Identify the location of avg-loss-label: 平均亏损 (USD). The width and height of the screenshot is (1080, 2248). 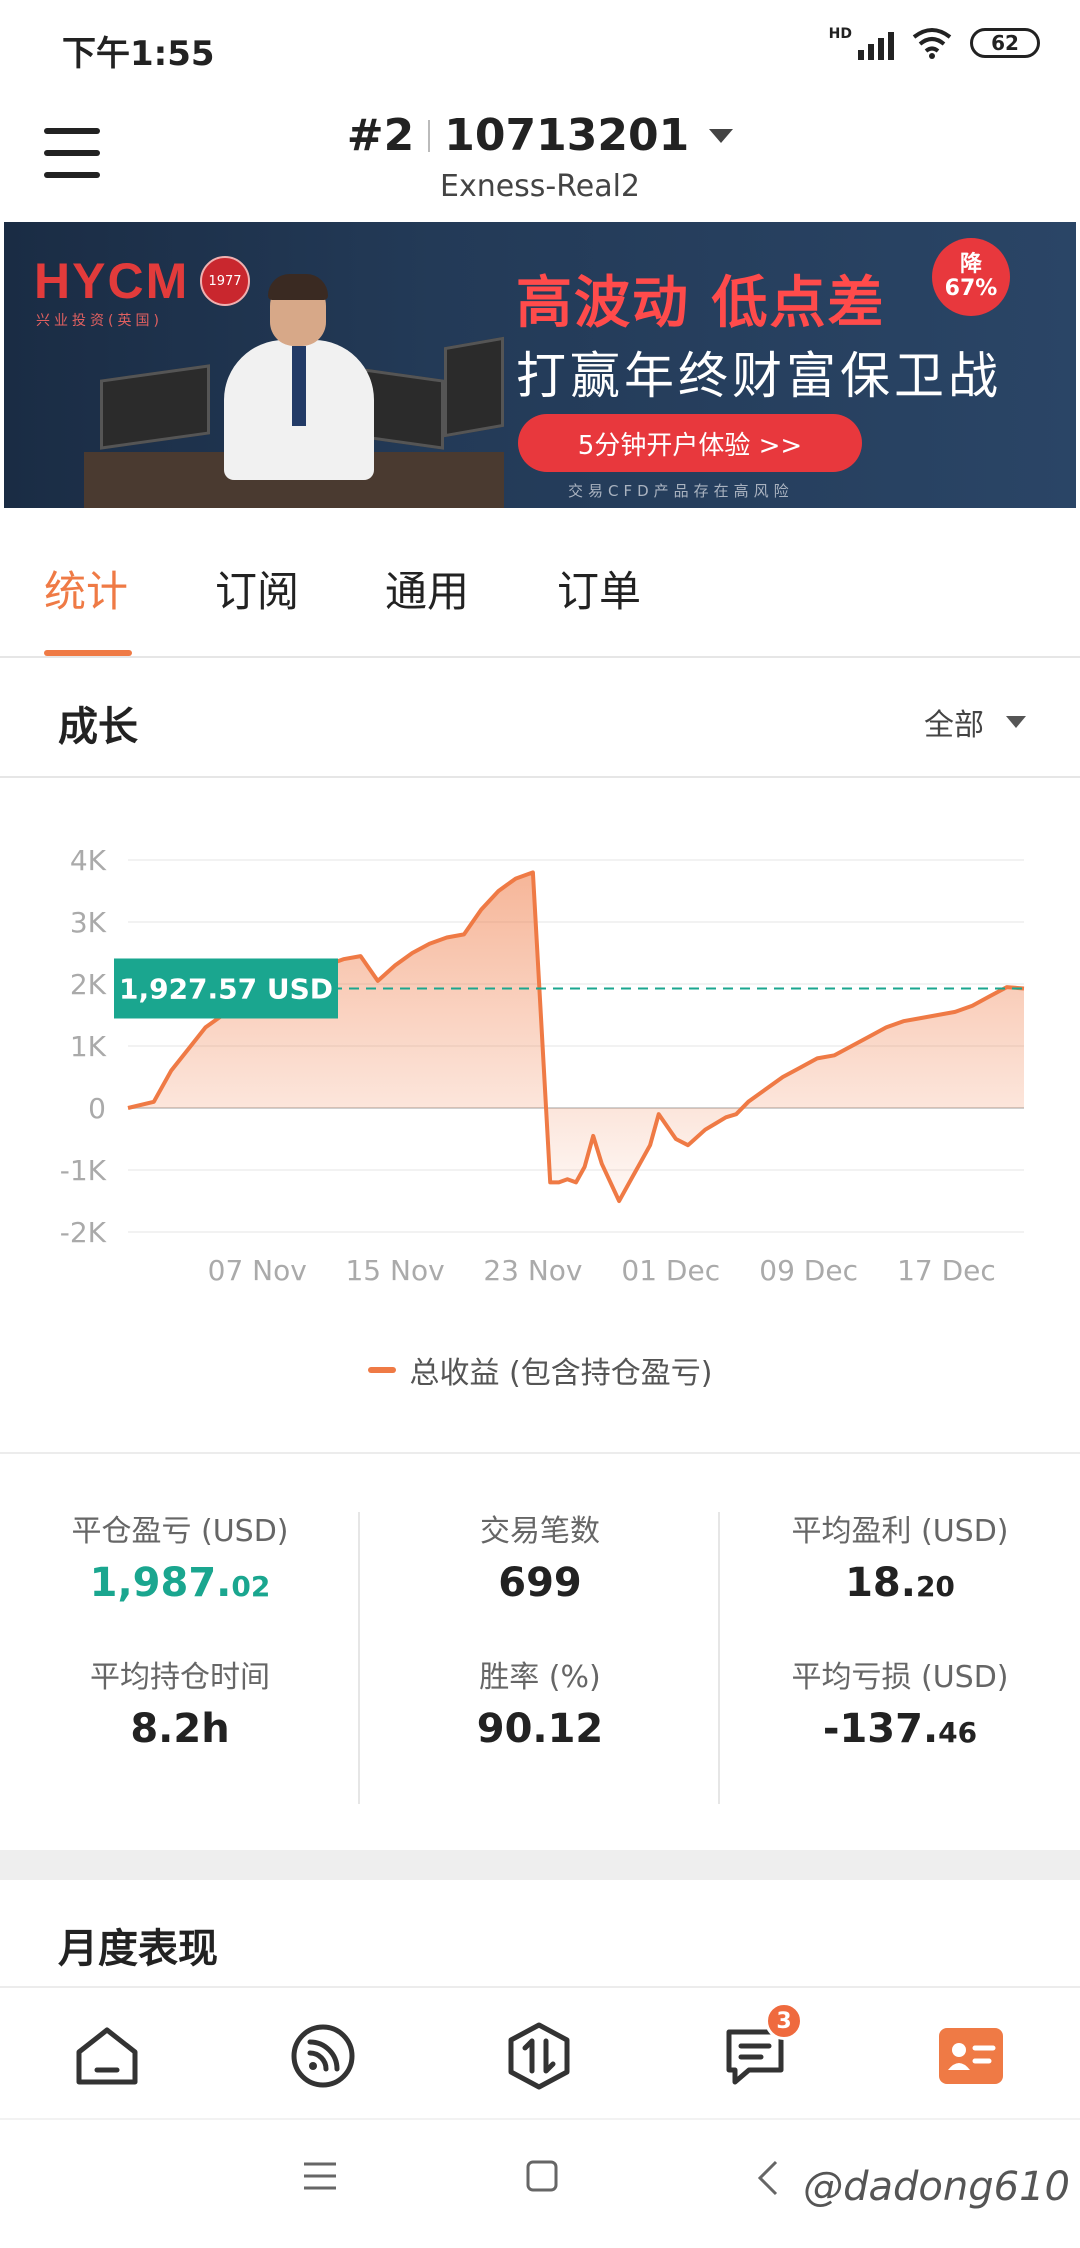
(900, 1677).